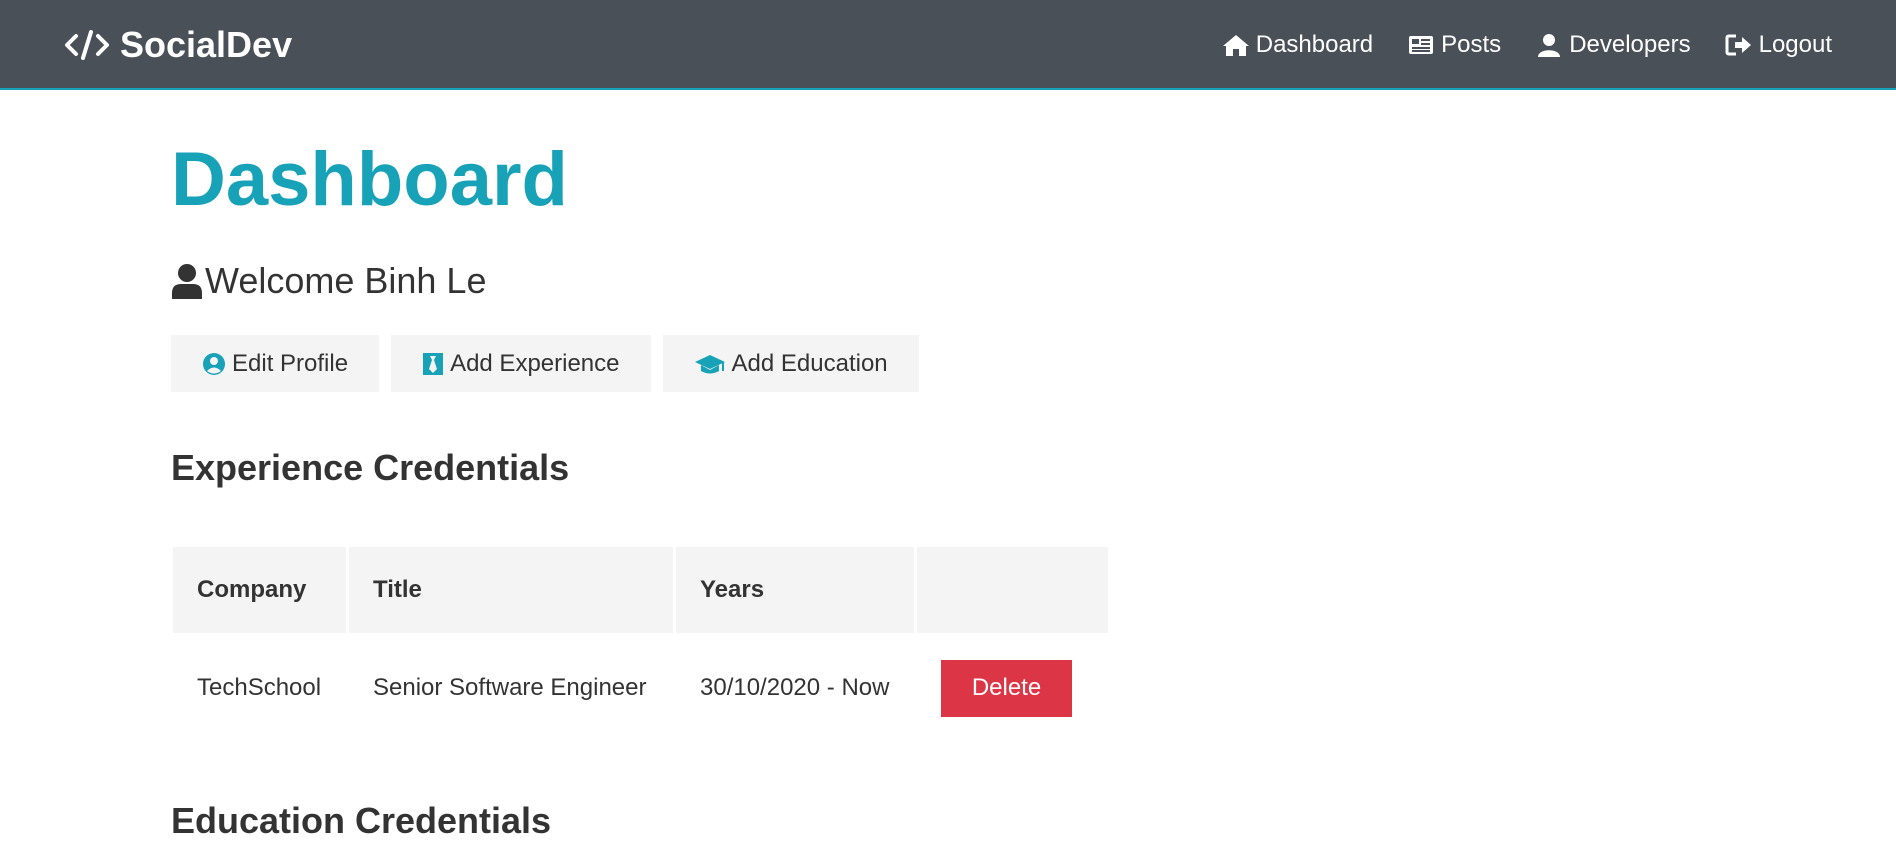  What do you see at coordinates (1471, 44) in the screenshot?
I see `nav-link-label: Posts` at bounding box center [1471, 44].